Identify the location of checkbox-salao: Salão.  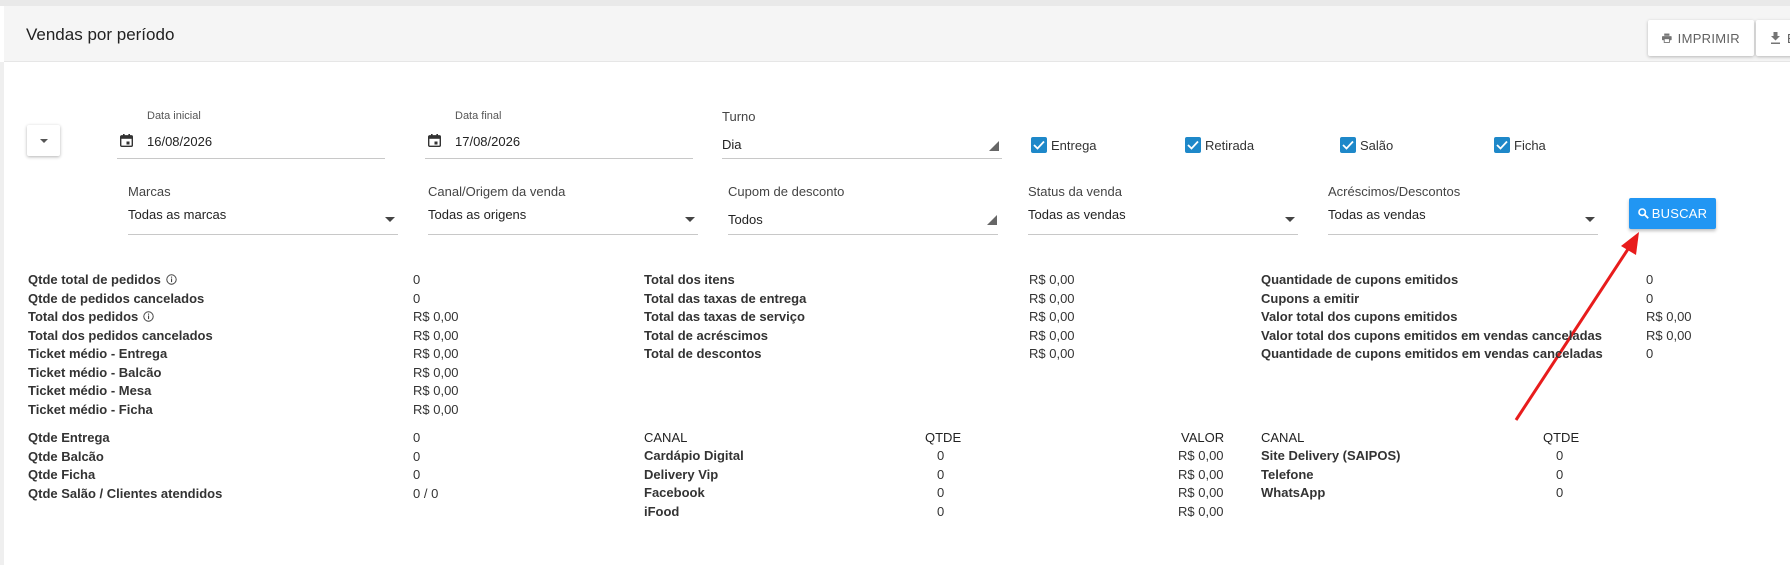
(1366, 145).